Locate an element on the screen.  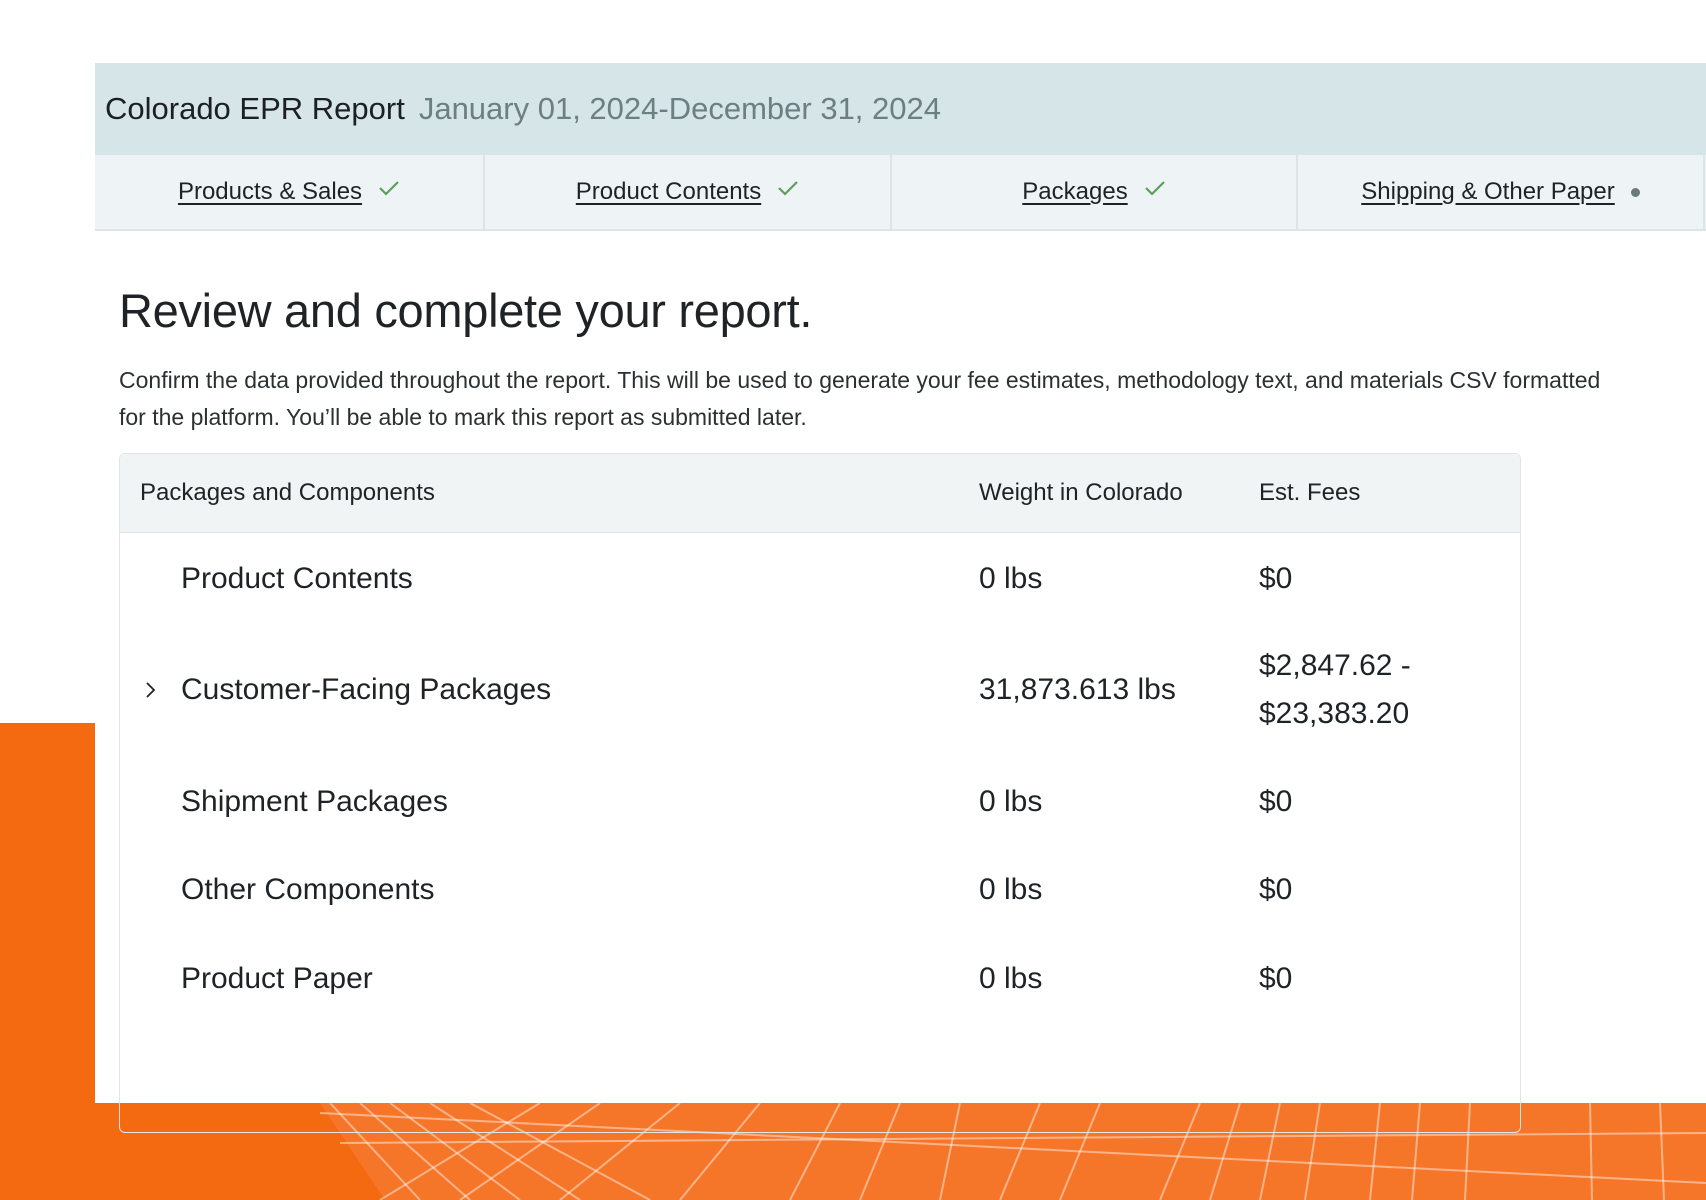
fees-range-high: $23,383.20 is located at coordinates (1334, 713).